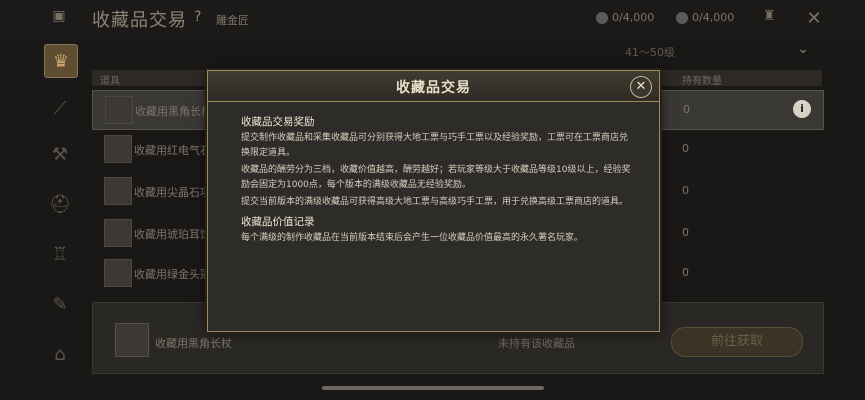  I want to click on helmet-icon: ⛑, so click(60, 204).